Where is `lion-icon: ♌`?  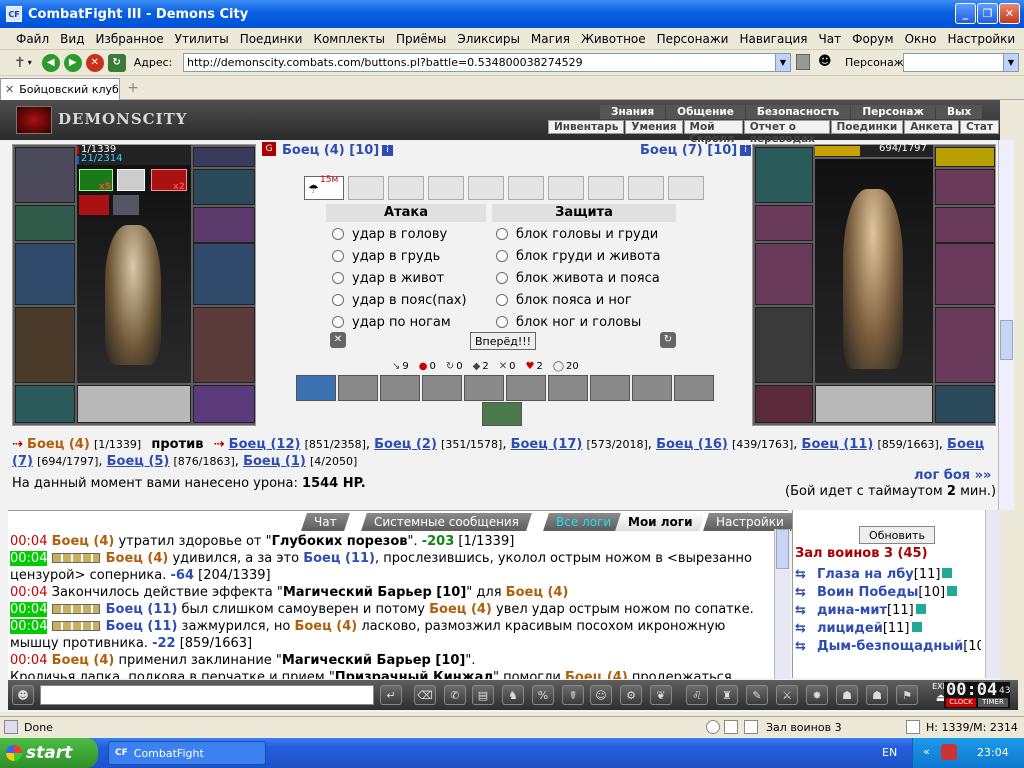 lion-icon: ♌ is located at coordinates (697, 695).